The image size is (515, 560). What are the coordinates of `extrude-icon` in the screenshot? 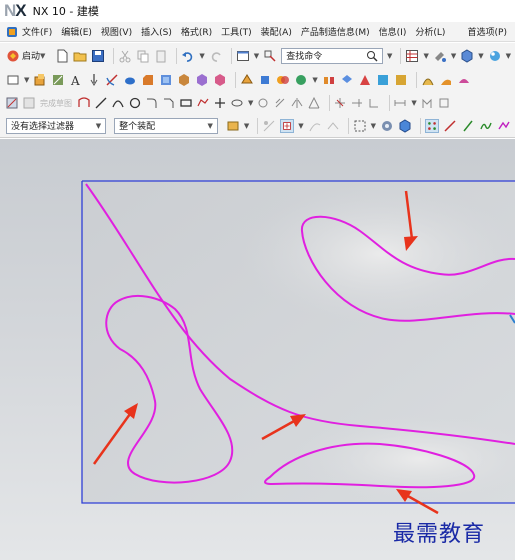 It's located at (40, 80).